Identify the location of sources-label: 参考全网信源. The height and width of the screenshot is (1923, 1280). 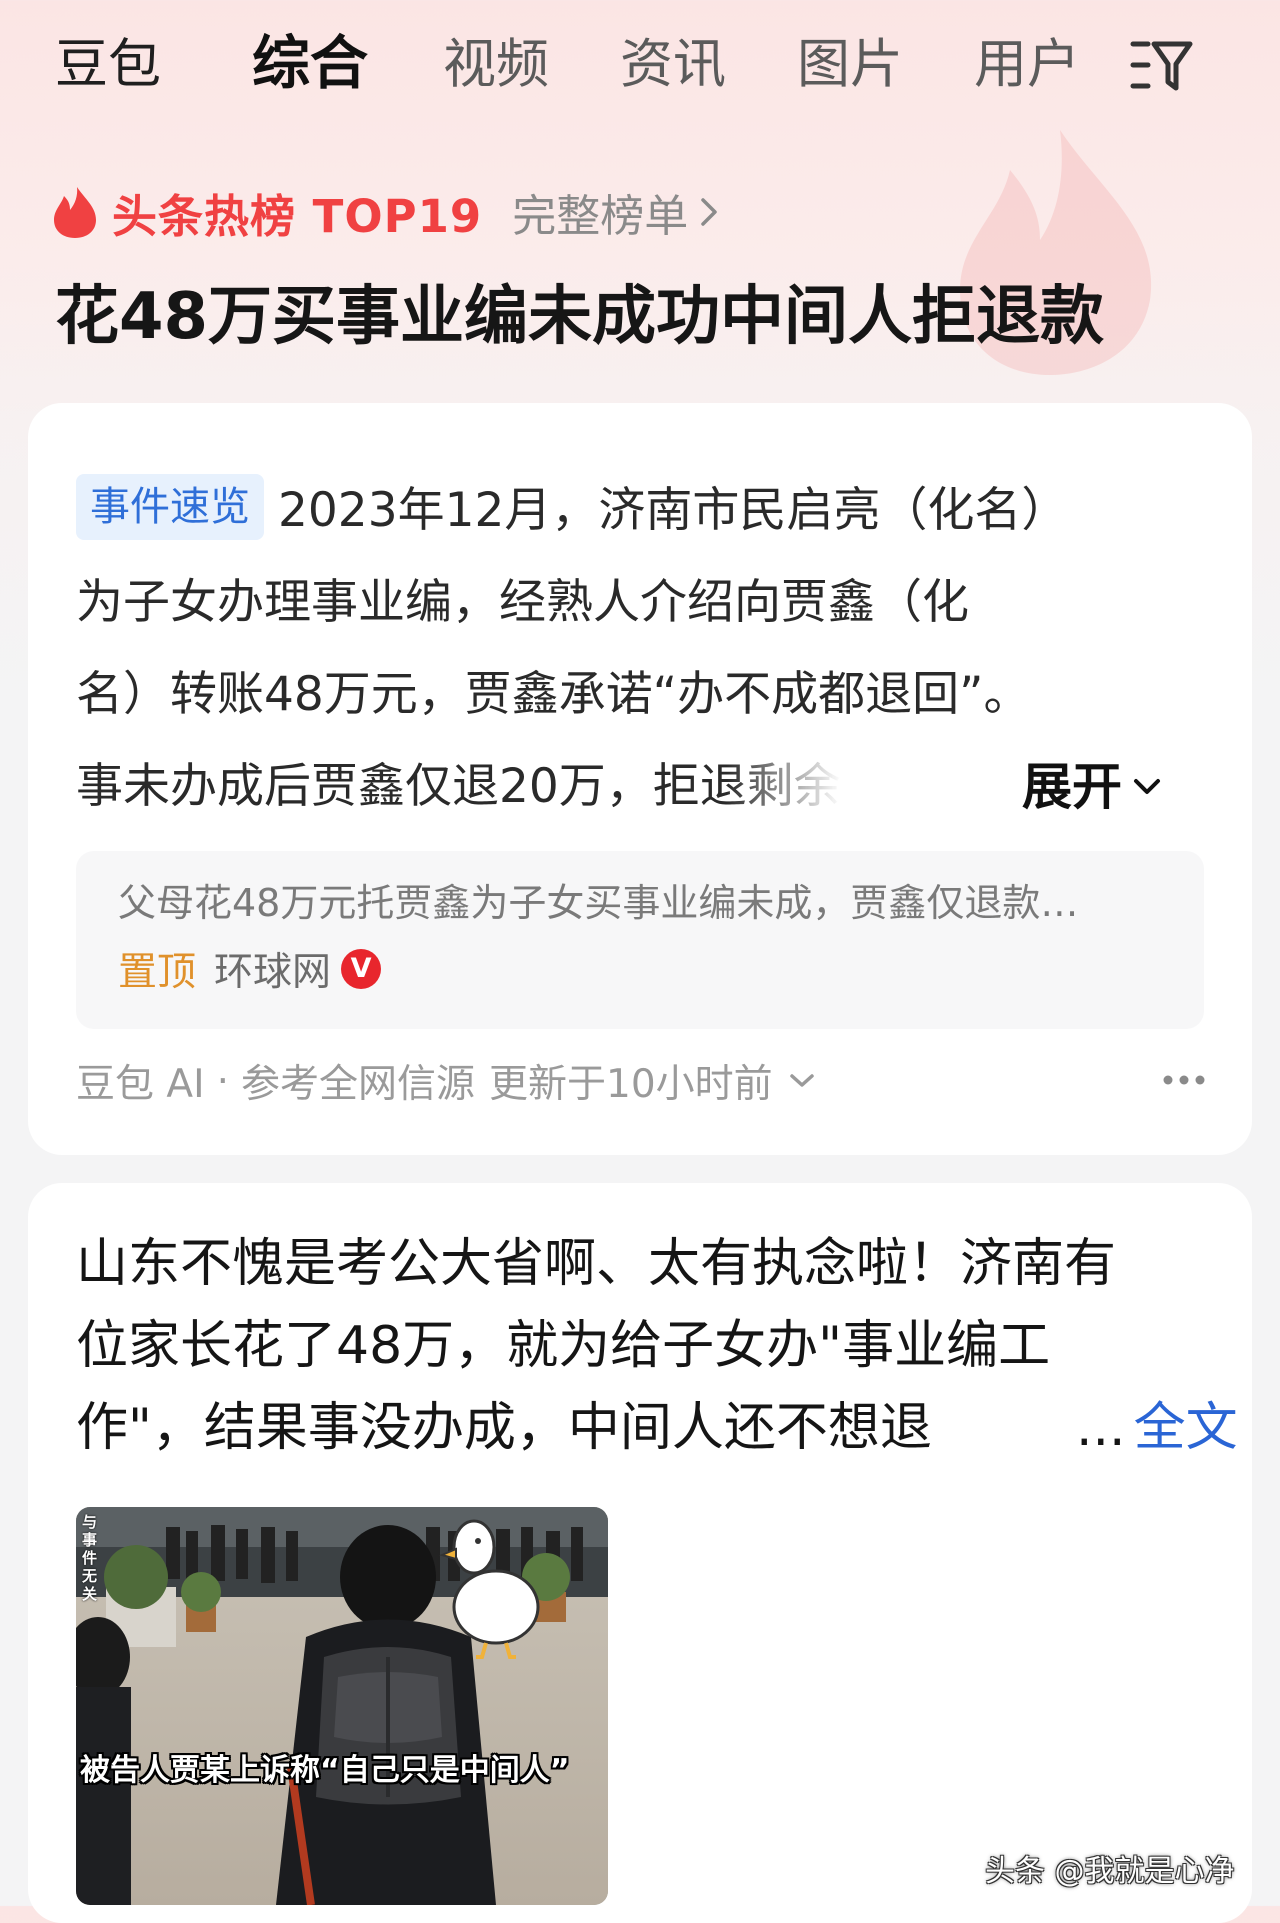
(358, 1084).